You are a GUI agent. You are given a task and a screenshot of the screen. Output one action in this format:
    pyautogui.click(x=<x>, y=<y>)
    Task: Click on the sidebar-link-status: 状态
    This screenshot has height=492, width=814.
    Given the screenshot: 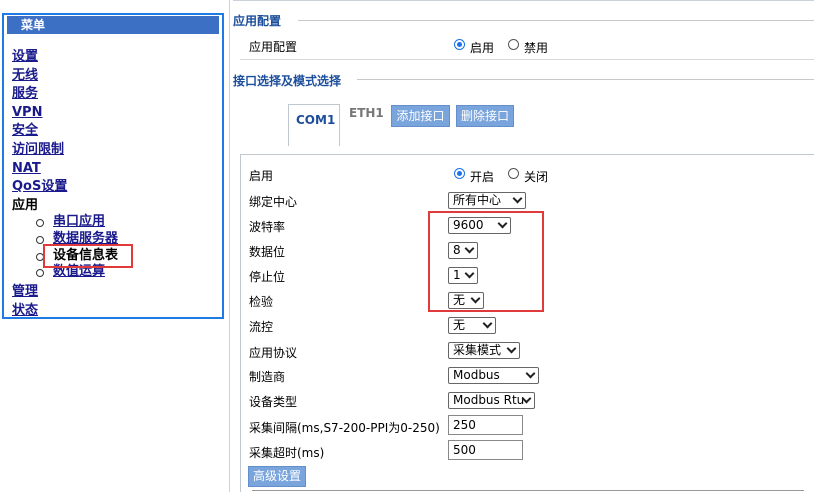 What is the action you would take?
    pyautogui.click(x=25, y=310)
    